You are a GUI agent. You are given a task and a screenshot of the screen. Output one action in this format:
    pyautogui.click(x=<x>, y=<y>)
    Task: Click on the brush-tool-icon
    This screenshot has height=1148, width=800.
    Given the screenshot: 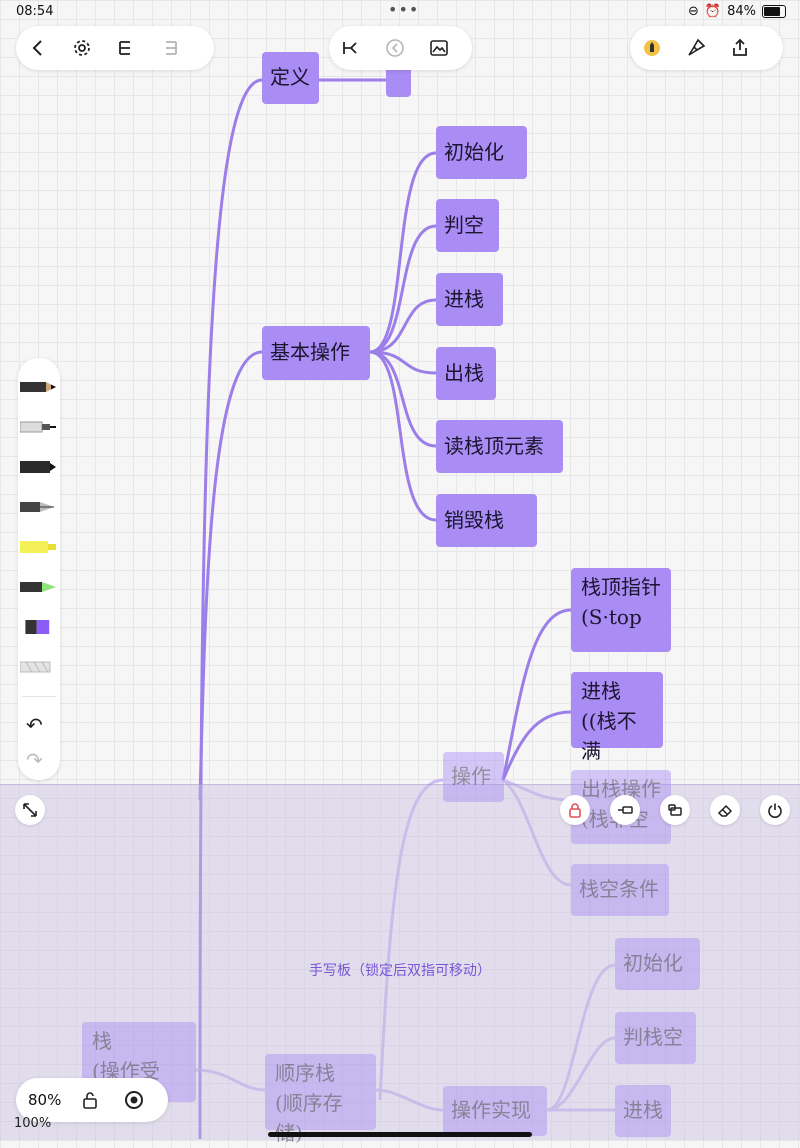 What is the action you would take?
    pyautogui.click(x=38, y=587)
    